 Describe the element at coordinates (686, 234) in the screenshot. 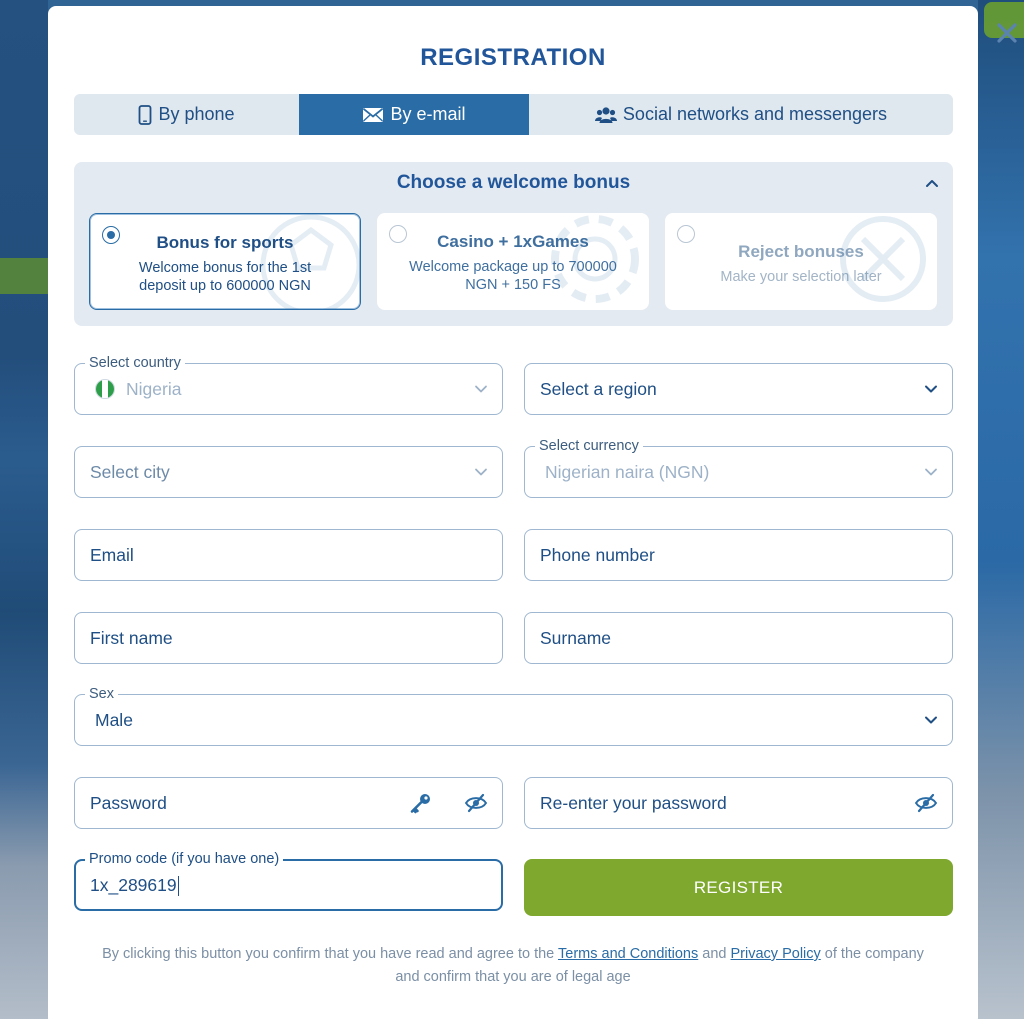

I see `bonus-reject-radio` at that location.